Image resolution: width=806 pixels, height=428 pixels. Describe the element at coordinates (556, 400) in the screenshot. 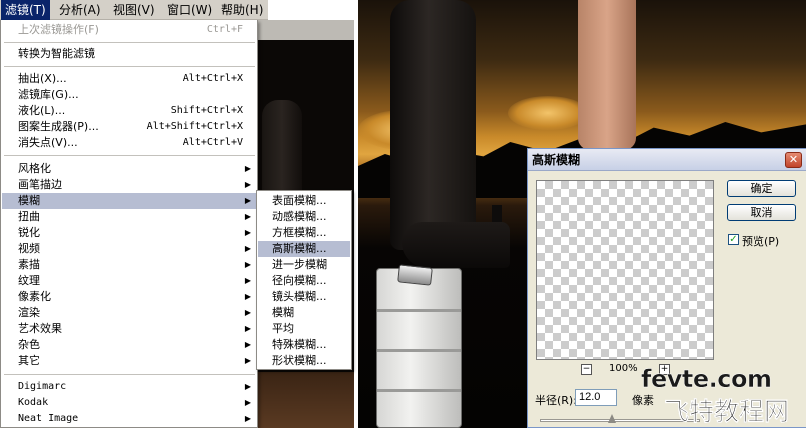

I see `radius-label: 半径(R):` at that location.